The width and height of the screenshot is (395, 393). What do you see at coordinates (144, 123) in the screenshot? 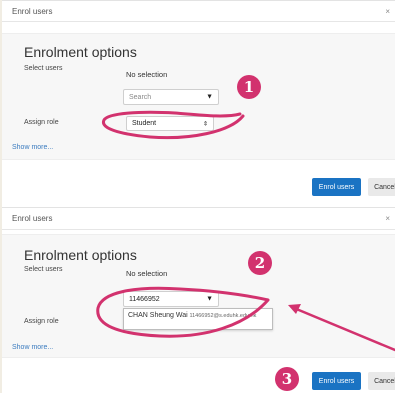
I see `assign-role-value: Student` at bounding box center [144, 123].